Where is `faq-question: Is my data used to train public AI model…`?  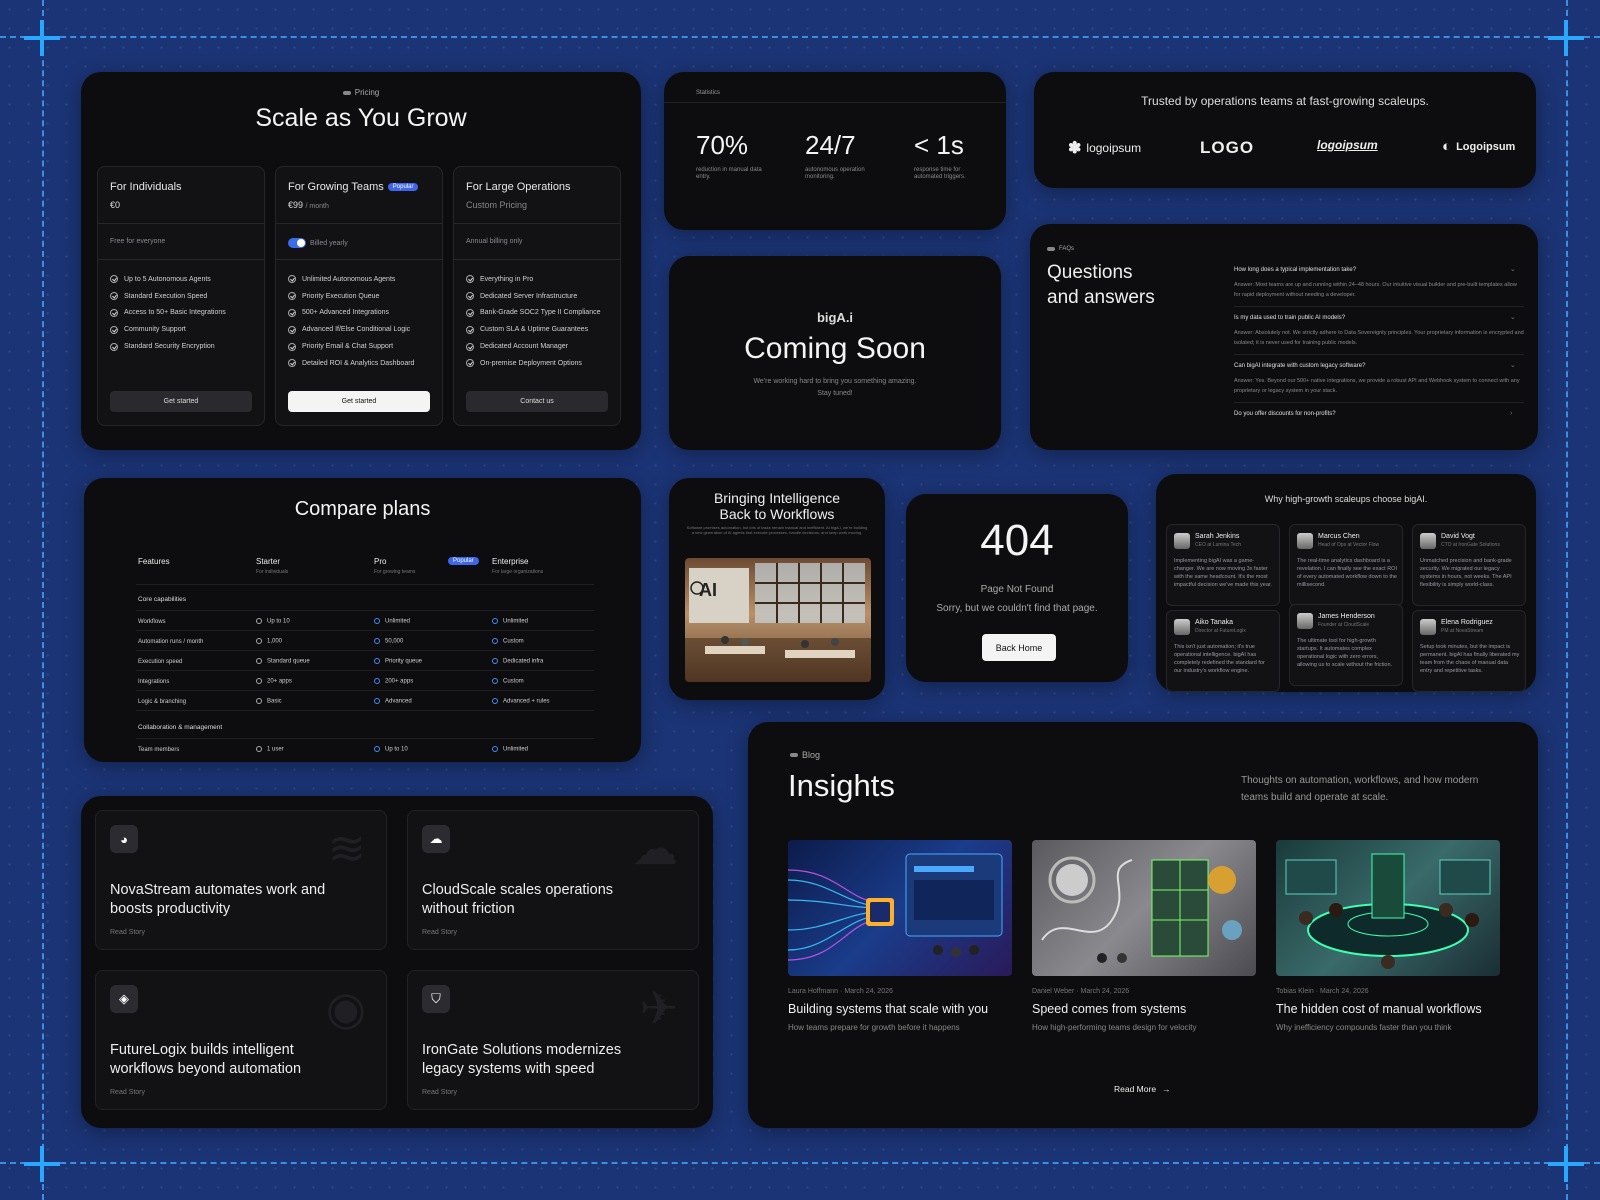 faq-question: Is my data used to train public AI model… is located at coordinates (1289, 318).